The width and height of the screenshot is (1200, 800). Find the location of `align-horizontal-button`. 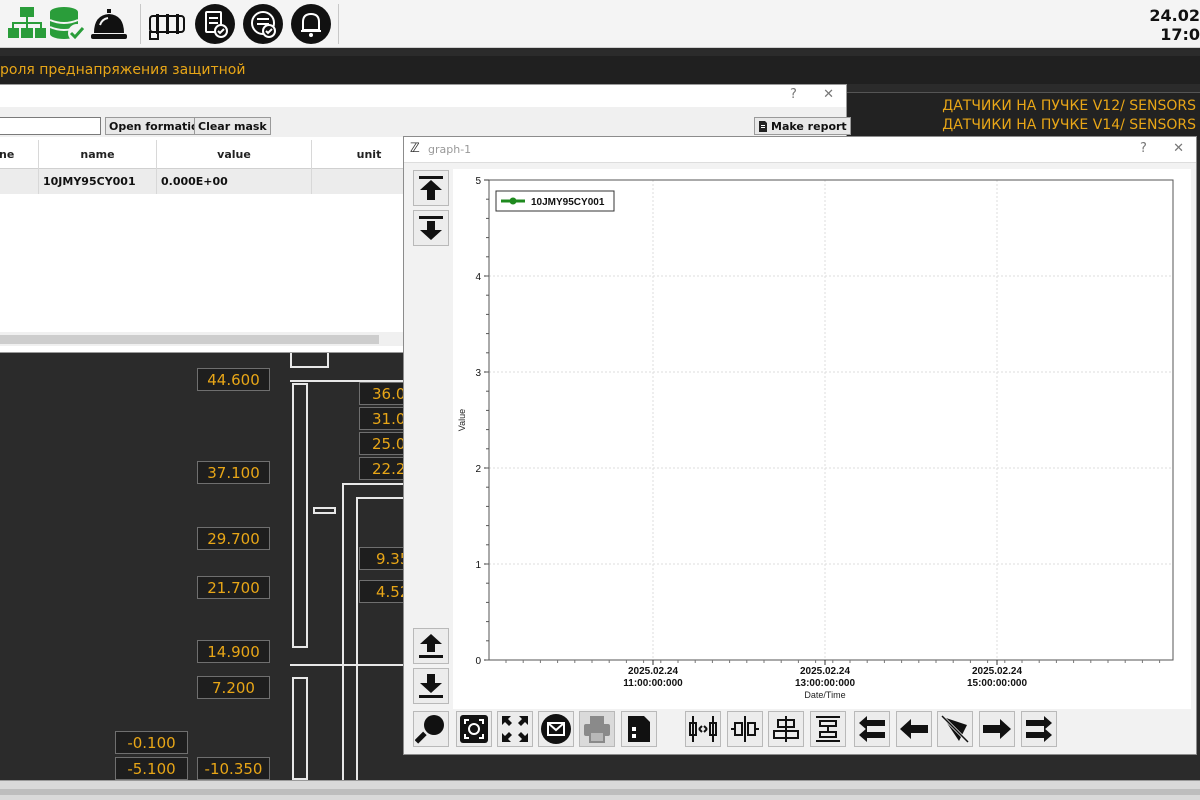

align-horizontal-button is located at coordinates (786, 729).